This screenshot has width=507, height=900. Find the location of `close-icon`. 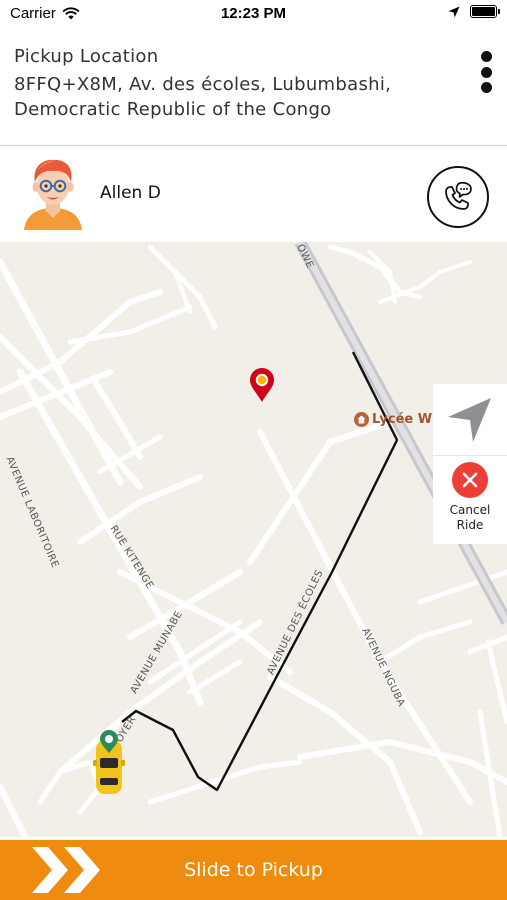

close-icon is located at coordinates (470, 480).